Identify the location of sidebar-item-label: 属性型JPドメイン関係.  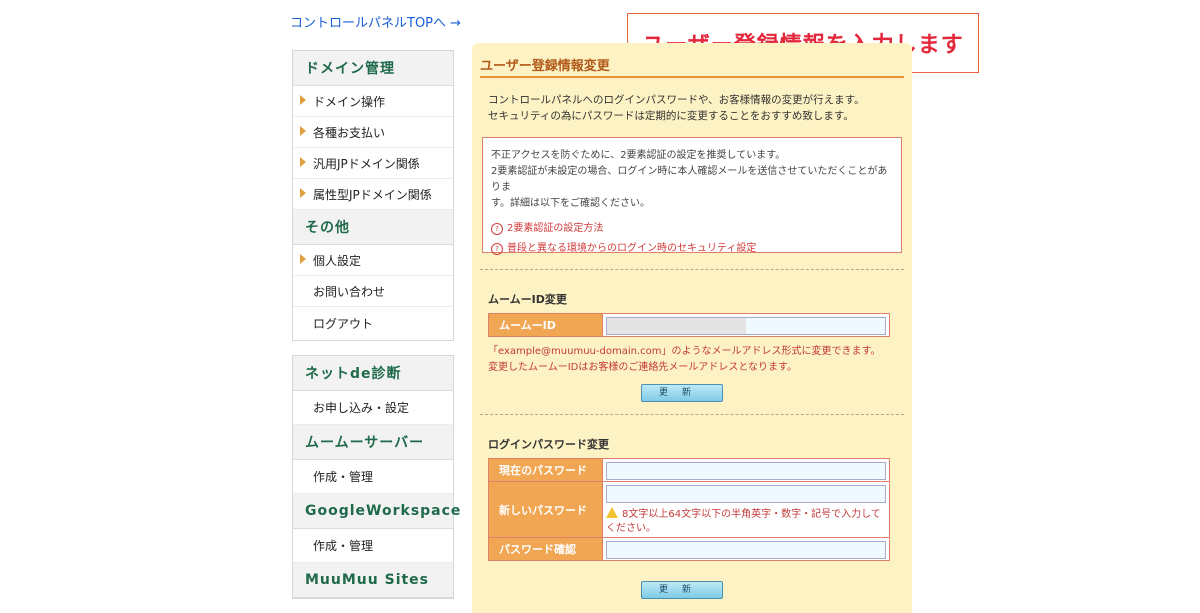
(372, 194).